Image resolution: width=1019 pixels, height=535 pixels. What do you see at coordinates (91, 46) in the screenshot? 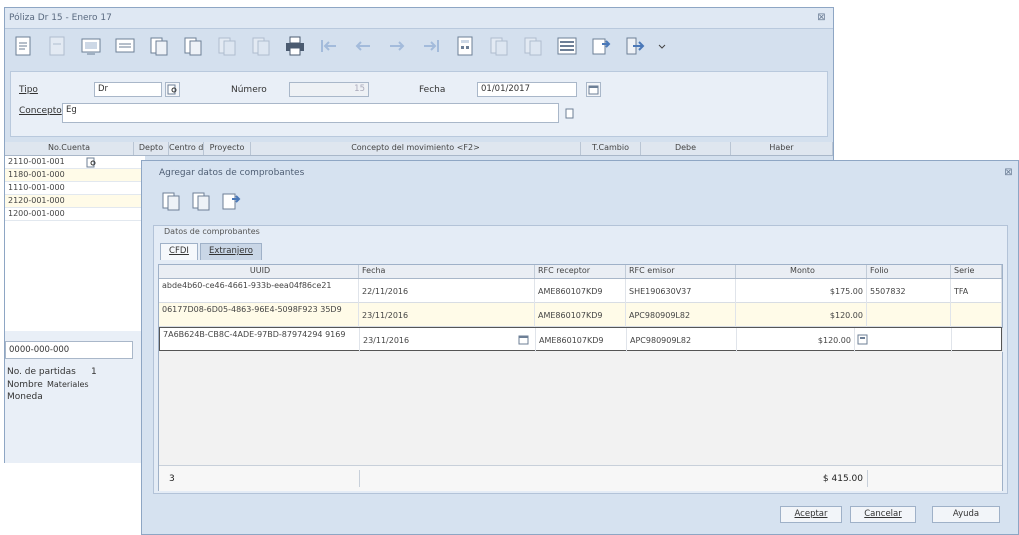
I see `screen-icon` at bounding box center [91, 46].